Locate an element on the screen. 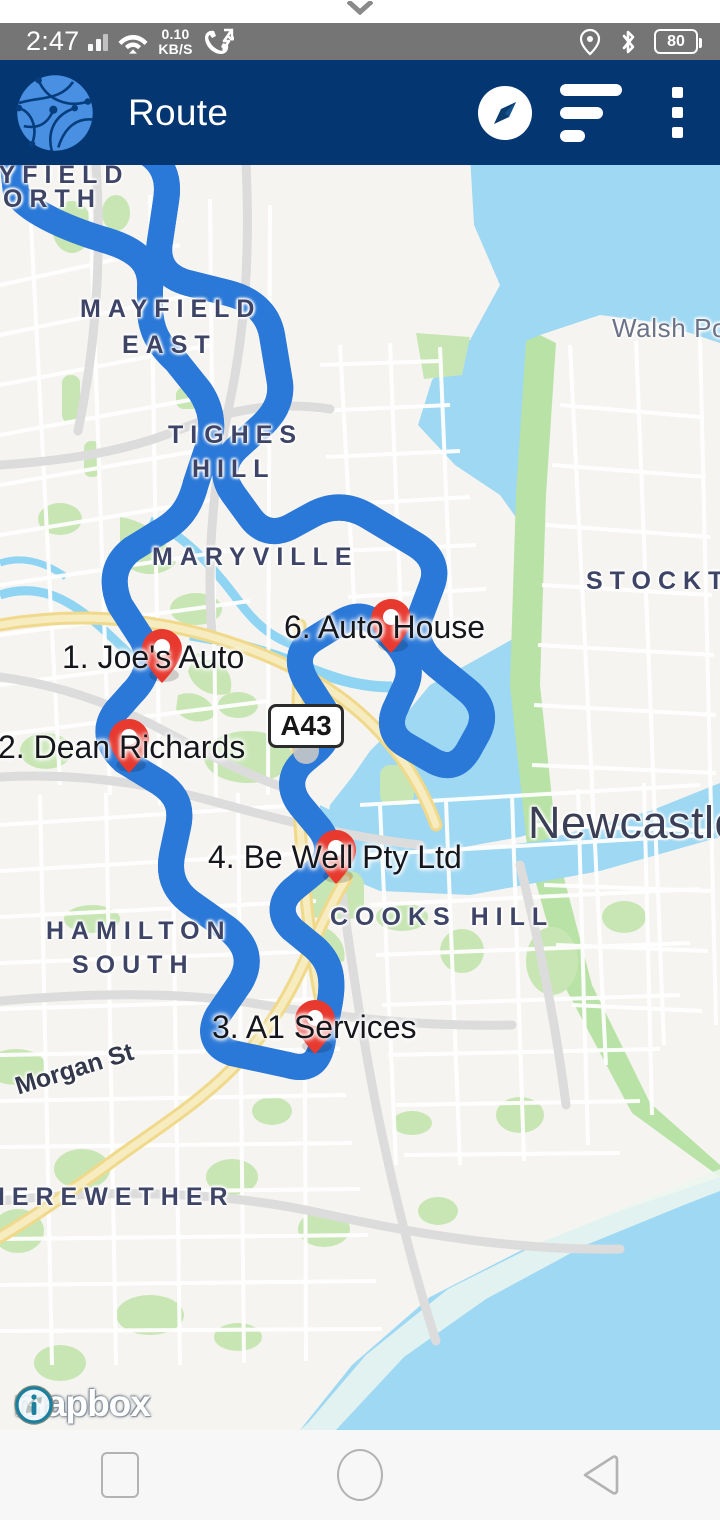 Image resolution: width=720 pixels, height=1520 pixels. app-bar: Route is located at coordinates (360, 112).